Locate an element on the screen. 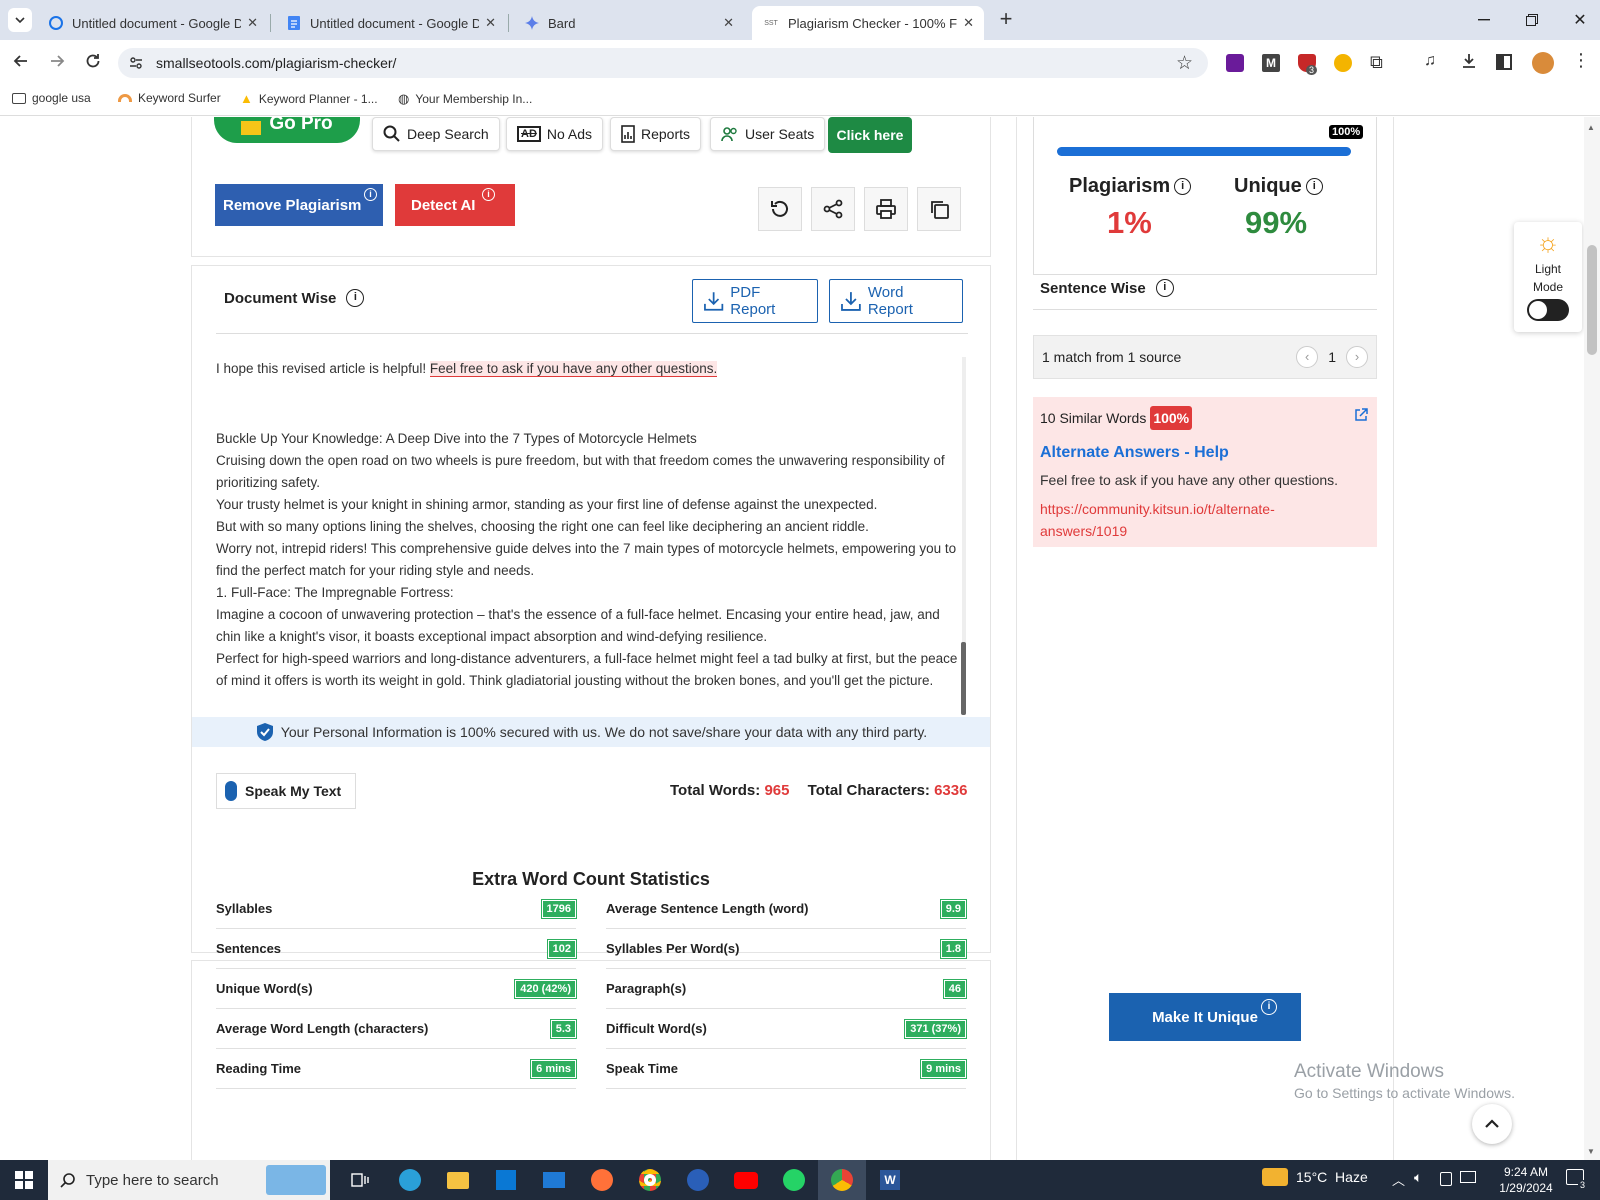 This screenshot has width=1600, height=1200. google-docs-icon is located at coordinates (56, 23).